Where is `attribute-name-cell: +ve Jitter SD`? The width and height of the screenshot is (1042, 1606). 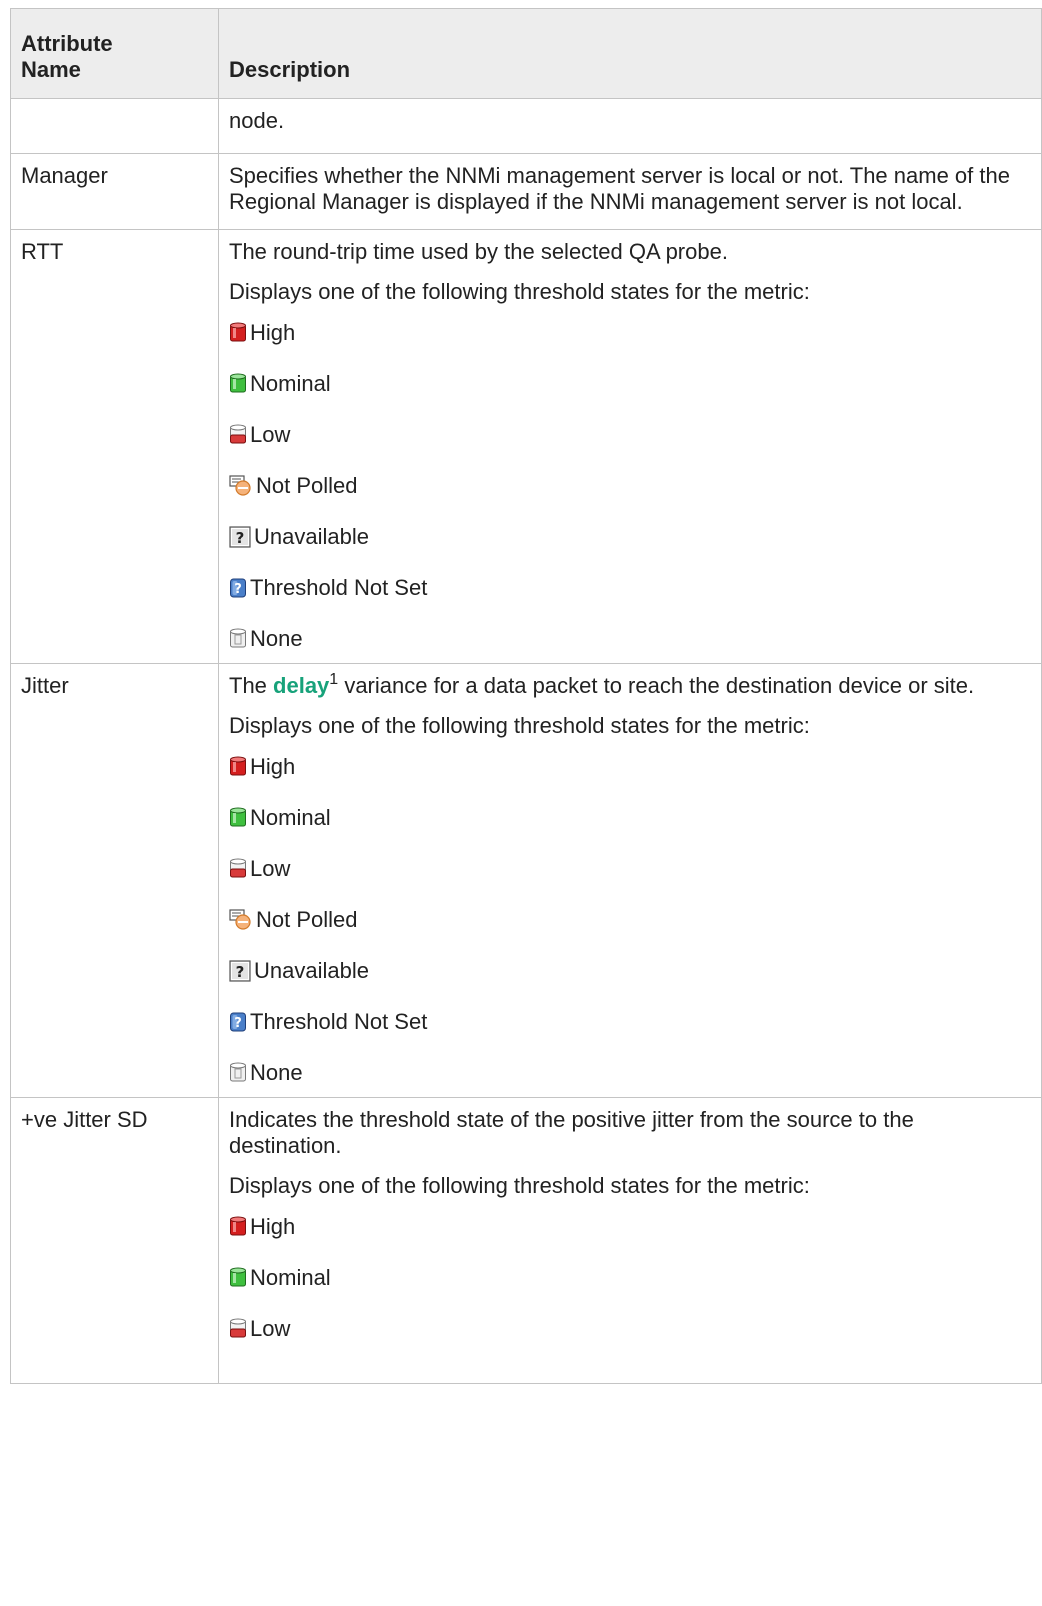
attribute-name-cell: +ve Jitter SD is located at coordinates (114, 1240).